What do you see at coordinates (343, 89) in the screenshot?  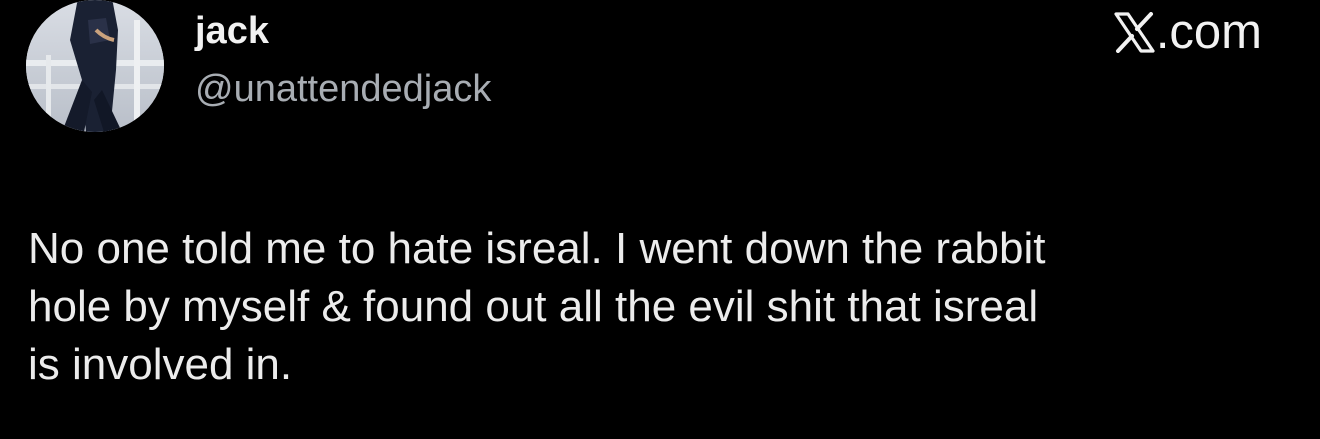 I see `user-handle: @unattendedjack` at bounding box center [343, 89].